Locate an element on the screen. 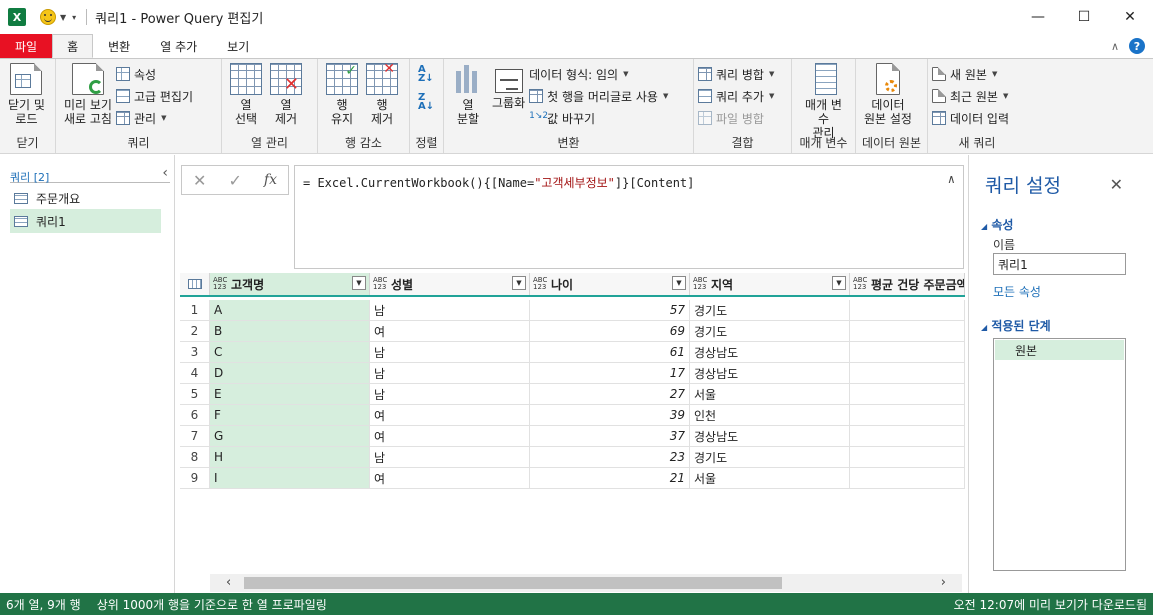  tab-view: 보기 is located at coordinates (238, 46).